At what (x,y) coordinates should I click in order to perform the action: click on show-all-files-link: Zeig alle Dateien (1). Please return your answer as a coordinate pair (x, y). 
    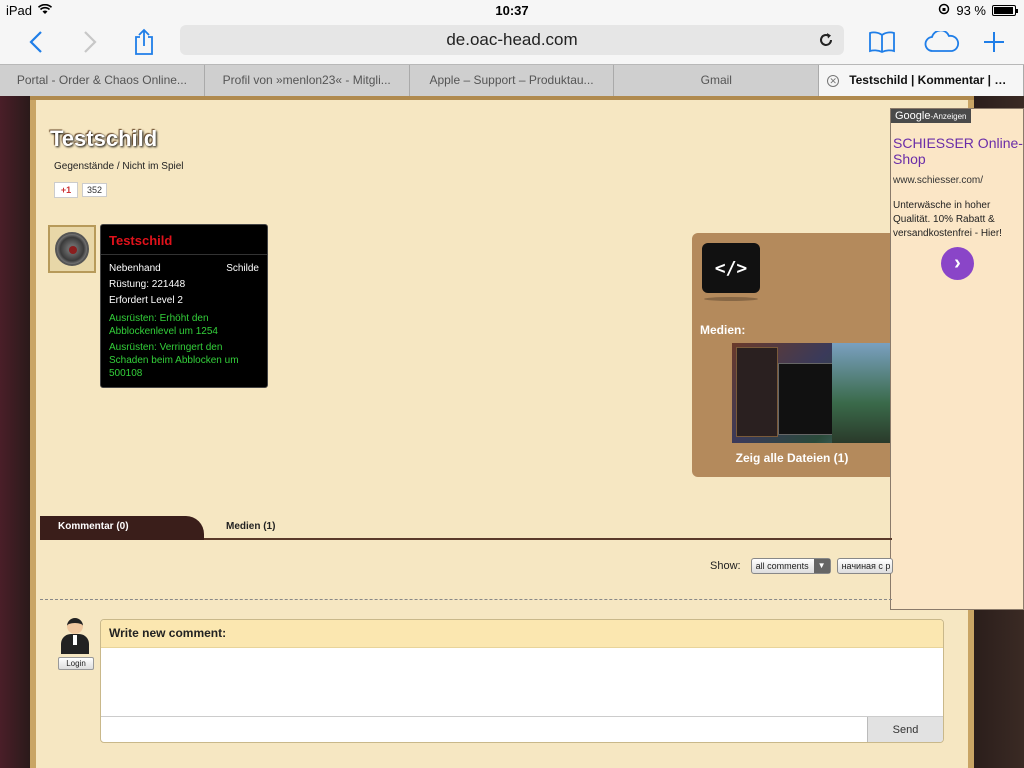
    Looking at the image, I should click on (792, 458).